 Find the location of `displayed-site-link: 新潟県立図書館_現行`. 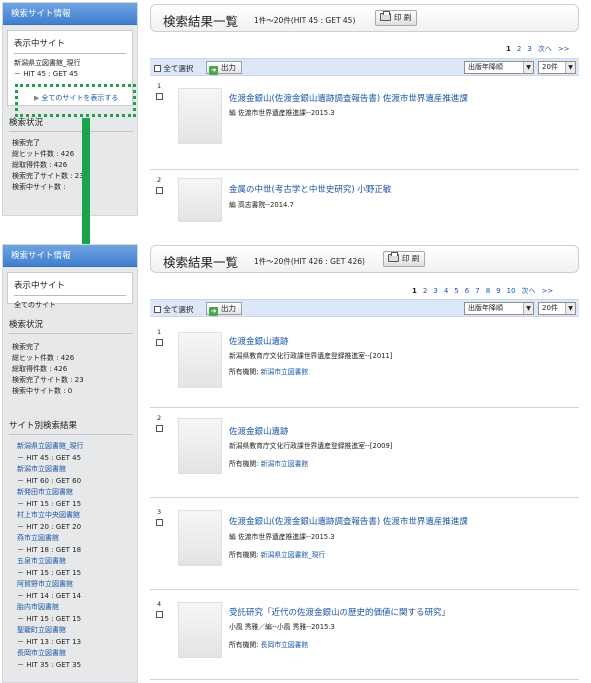

displayed-site-link: 新潟県立図書館_現行 is located at coordinates (70, 63).